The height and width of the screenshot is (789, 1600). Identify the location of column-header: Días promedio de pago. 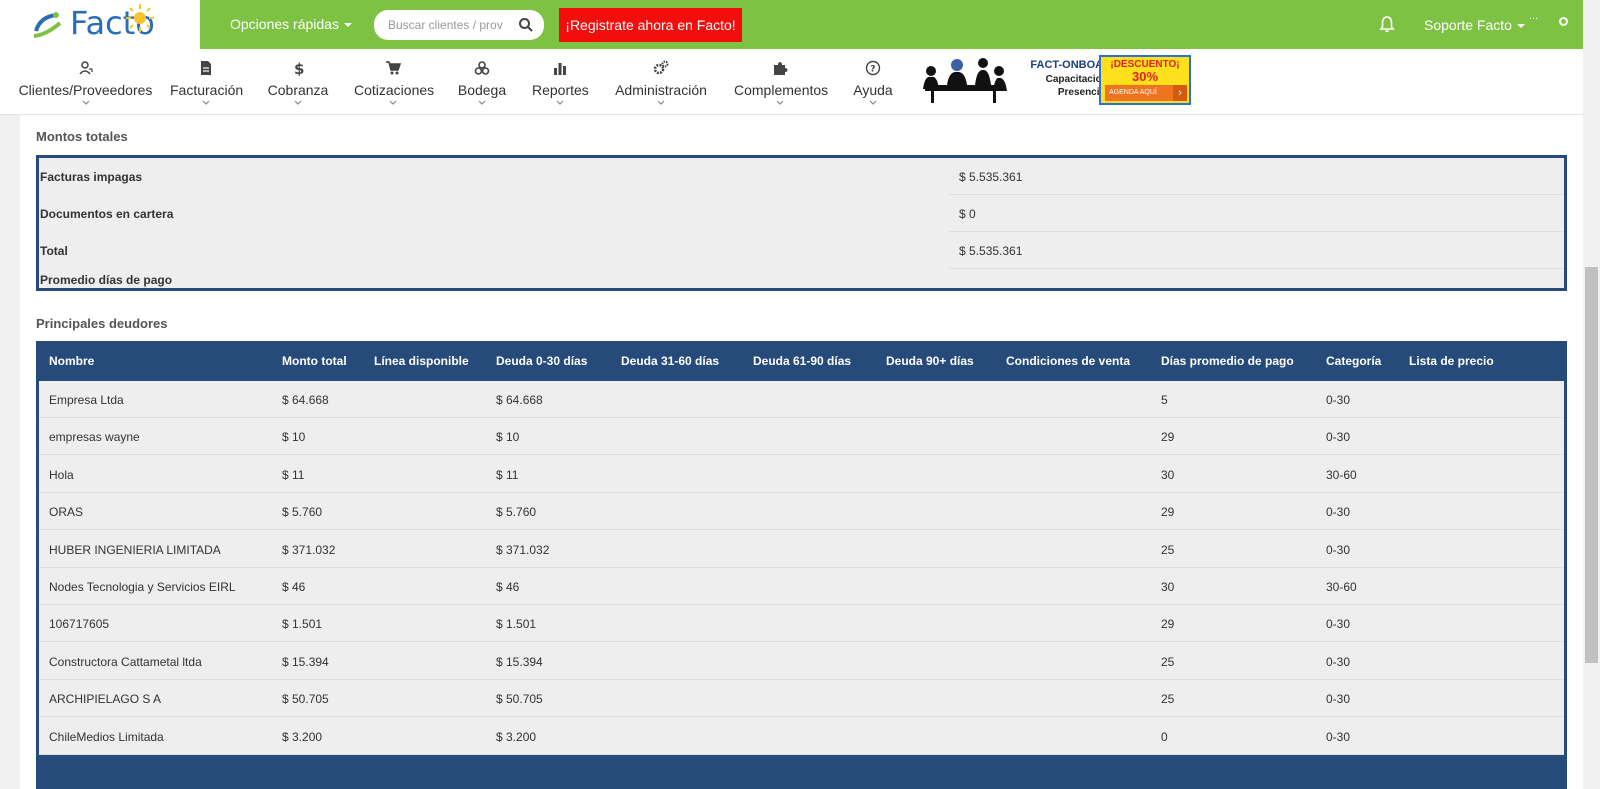
(1227, 361).